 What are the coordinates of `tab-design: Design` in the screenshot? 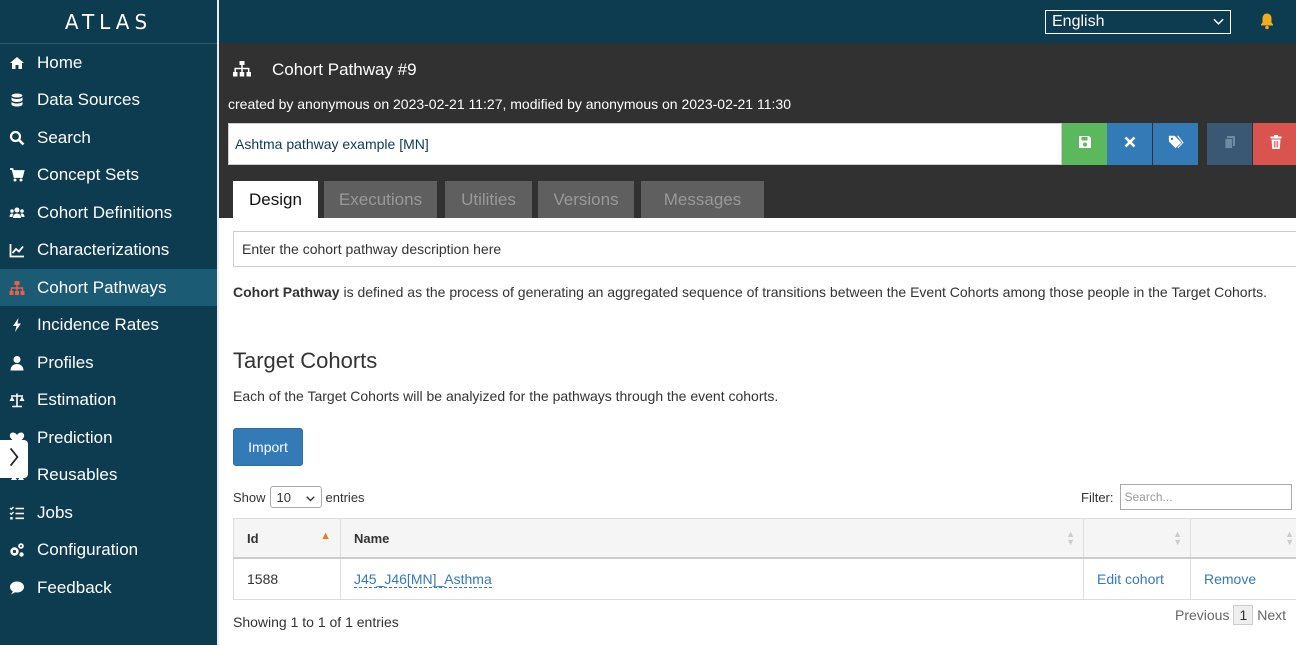 It's located at (275, 199).